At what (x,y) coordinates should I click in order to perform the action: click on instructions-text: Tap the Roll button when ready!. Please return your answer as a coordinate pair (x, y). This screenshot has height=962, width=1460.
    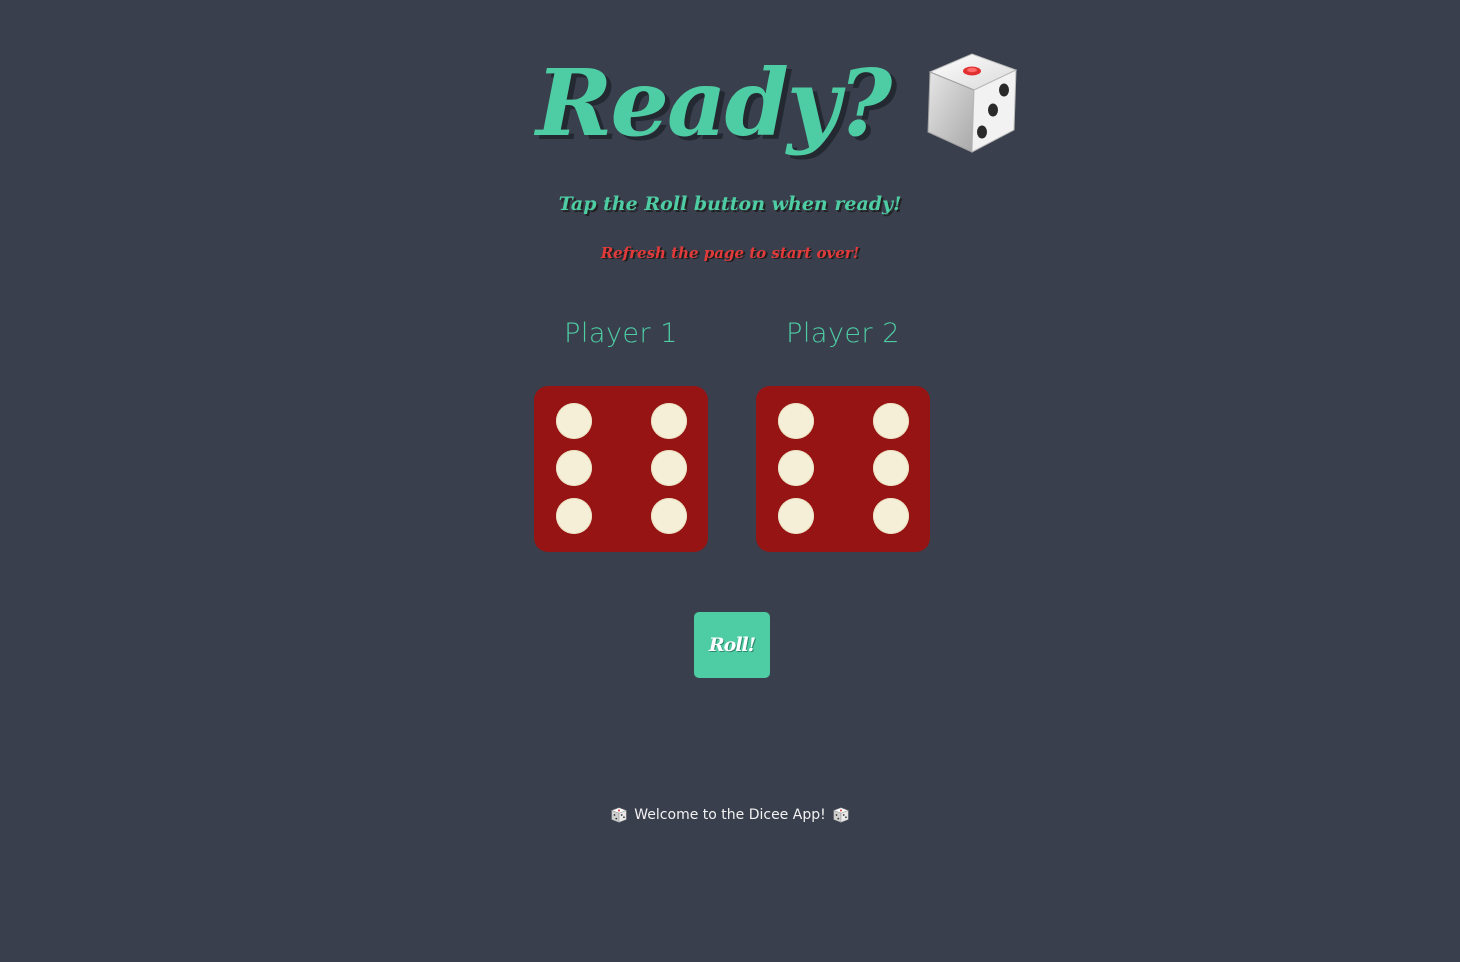
    Looking at the image, I should click on (730, 204).